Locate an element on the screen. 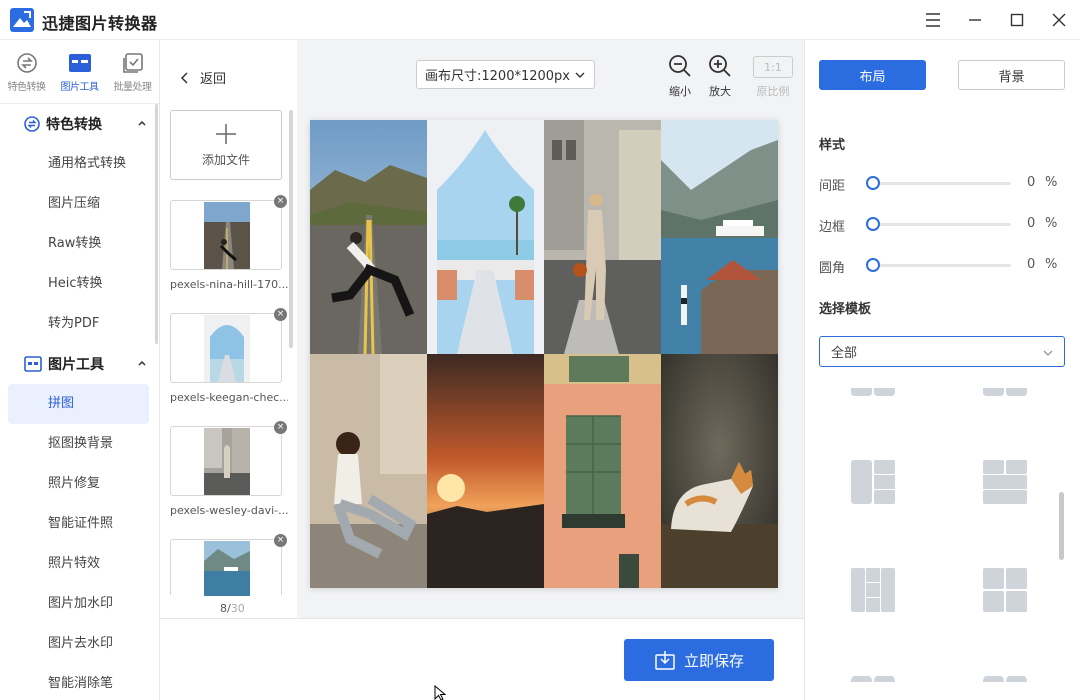 This screenshot has width=1080, height=700. nav-item-heic: Heic转换 is located at coordinates (79, 284).